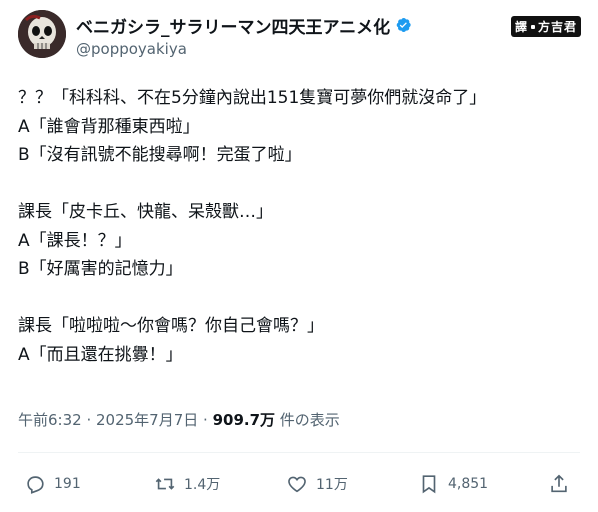 This screenshot has height=512, width=598. I want to click on repost-count: 1.4万, so click(202, 485).